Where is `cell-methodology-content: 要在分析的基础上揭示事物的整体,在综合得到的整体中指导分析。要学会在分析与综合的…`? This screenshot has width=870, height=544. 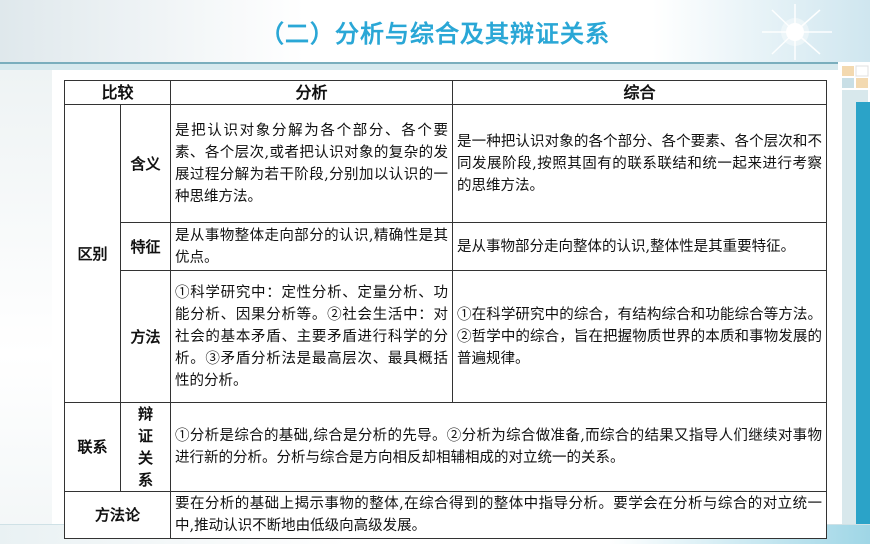 cell-methodology-content: 要在分析的基础上揭示事物的整体,在综合得到的整体中指导分析。要学会在分析与综合的… is located at coordinates (499, 515).